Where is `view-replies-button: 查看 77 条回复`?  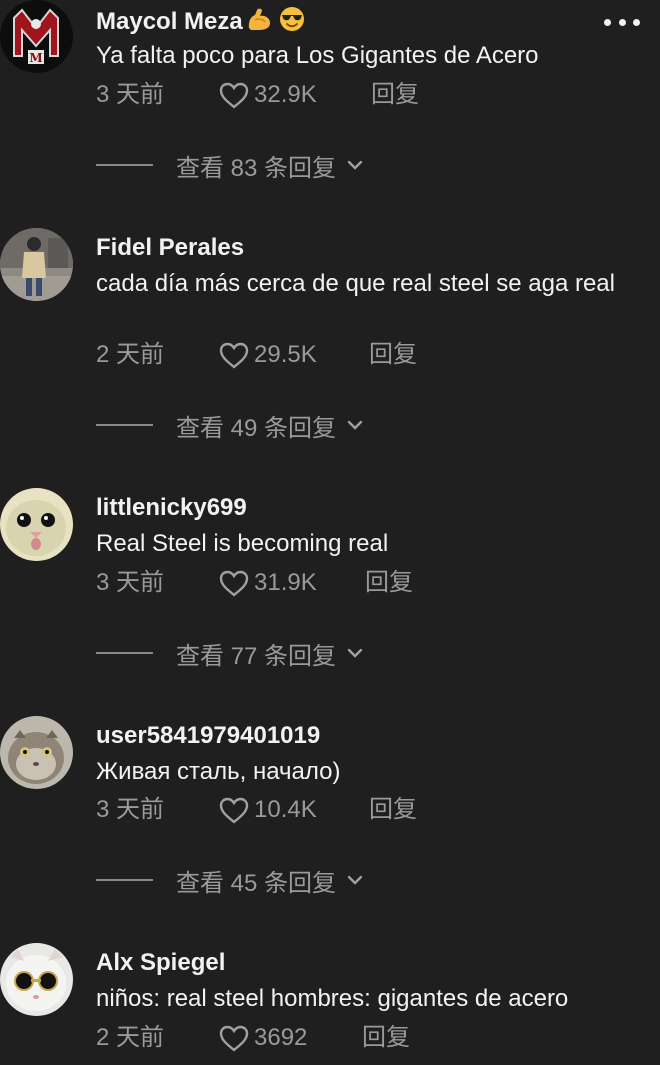 view-replies-button: 查看 77 条回复 is located at coordinates (230, 654).